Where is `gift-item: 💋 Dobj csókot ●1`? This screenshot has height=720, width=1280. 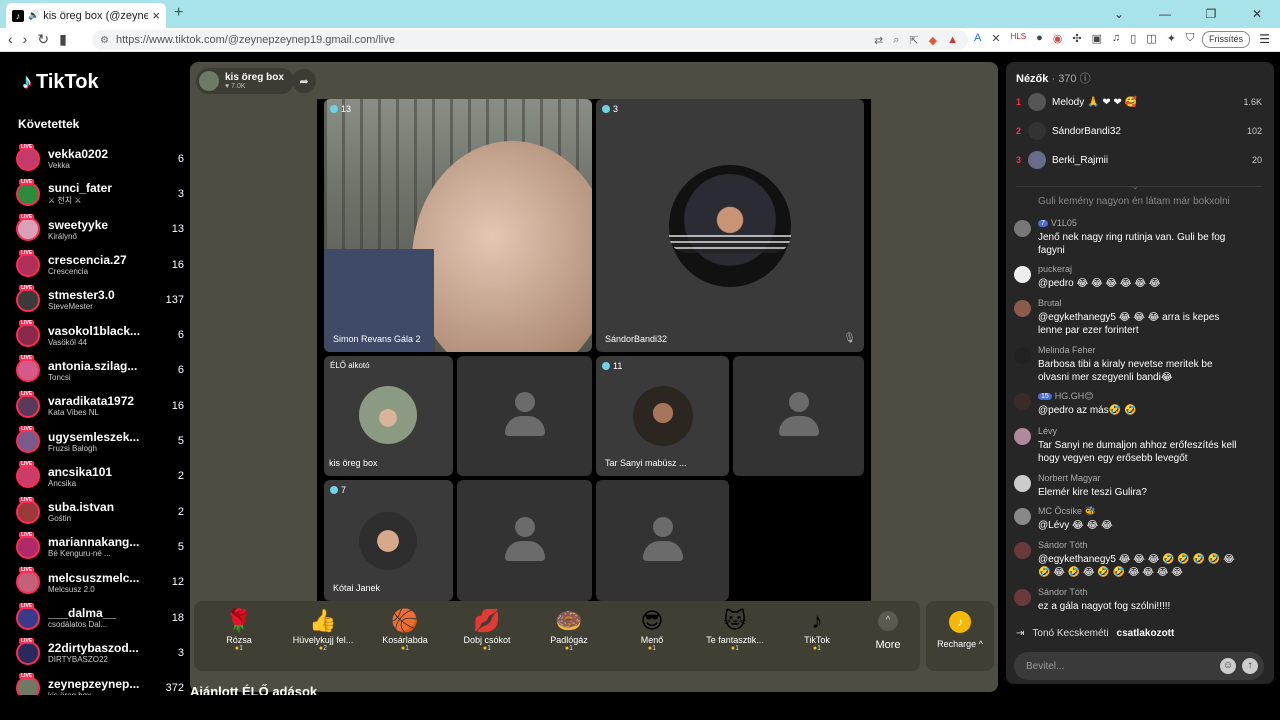
gift-item: 💋 Dobj csókot ●1 is located at coordinates (487, 629).